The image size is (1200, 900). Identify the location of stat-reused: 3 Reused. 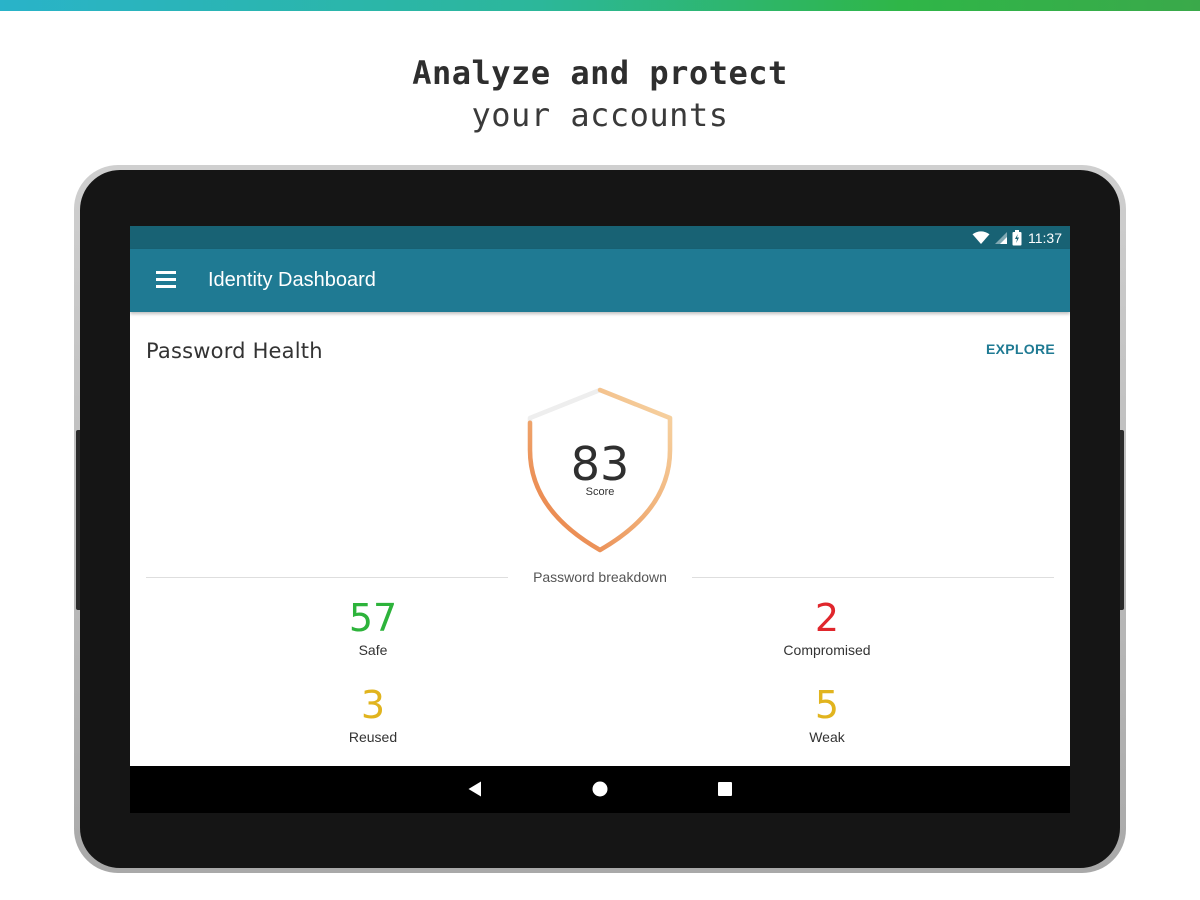
(373, 714).